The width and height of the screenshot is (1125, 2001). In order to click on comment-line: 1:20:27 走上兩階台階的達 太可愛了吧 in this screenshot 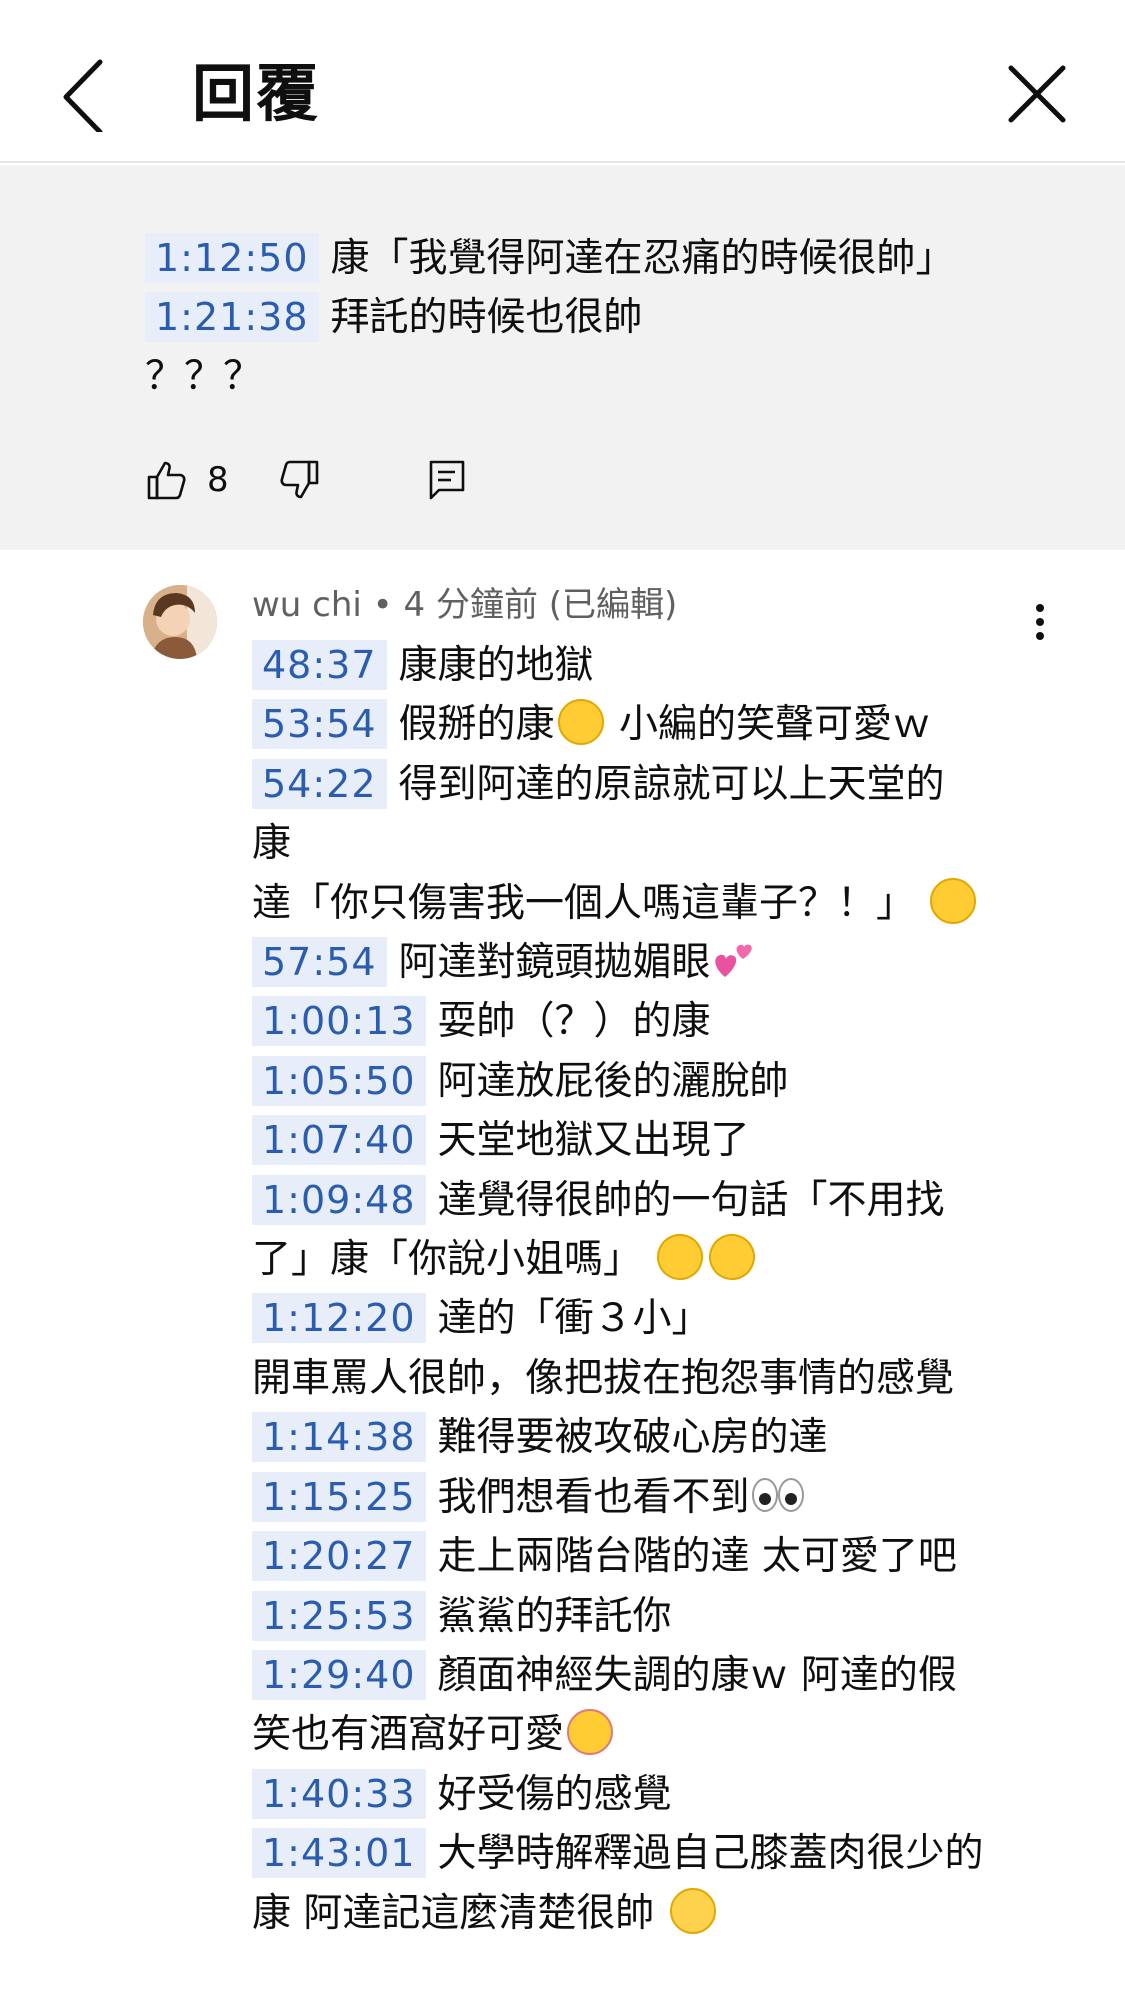, I will do `click(647, 1556)`.